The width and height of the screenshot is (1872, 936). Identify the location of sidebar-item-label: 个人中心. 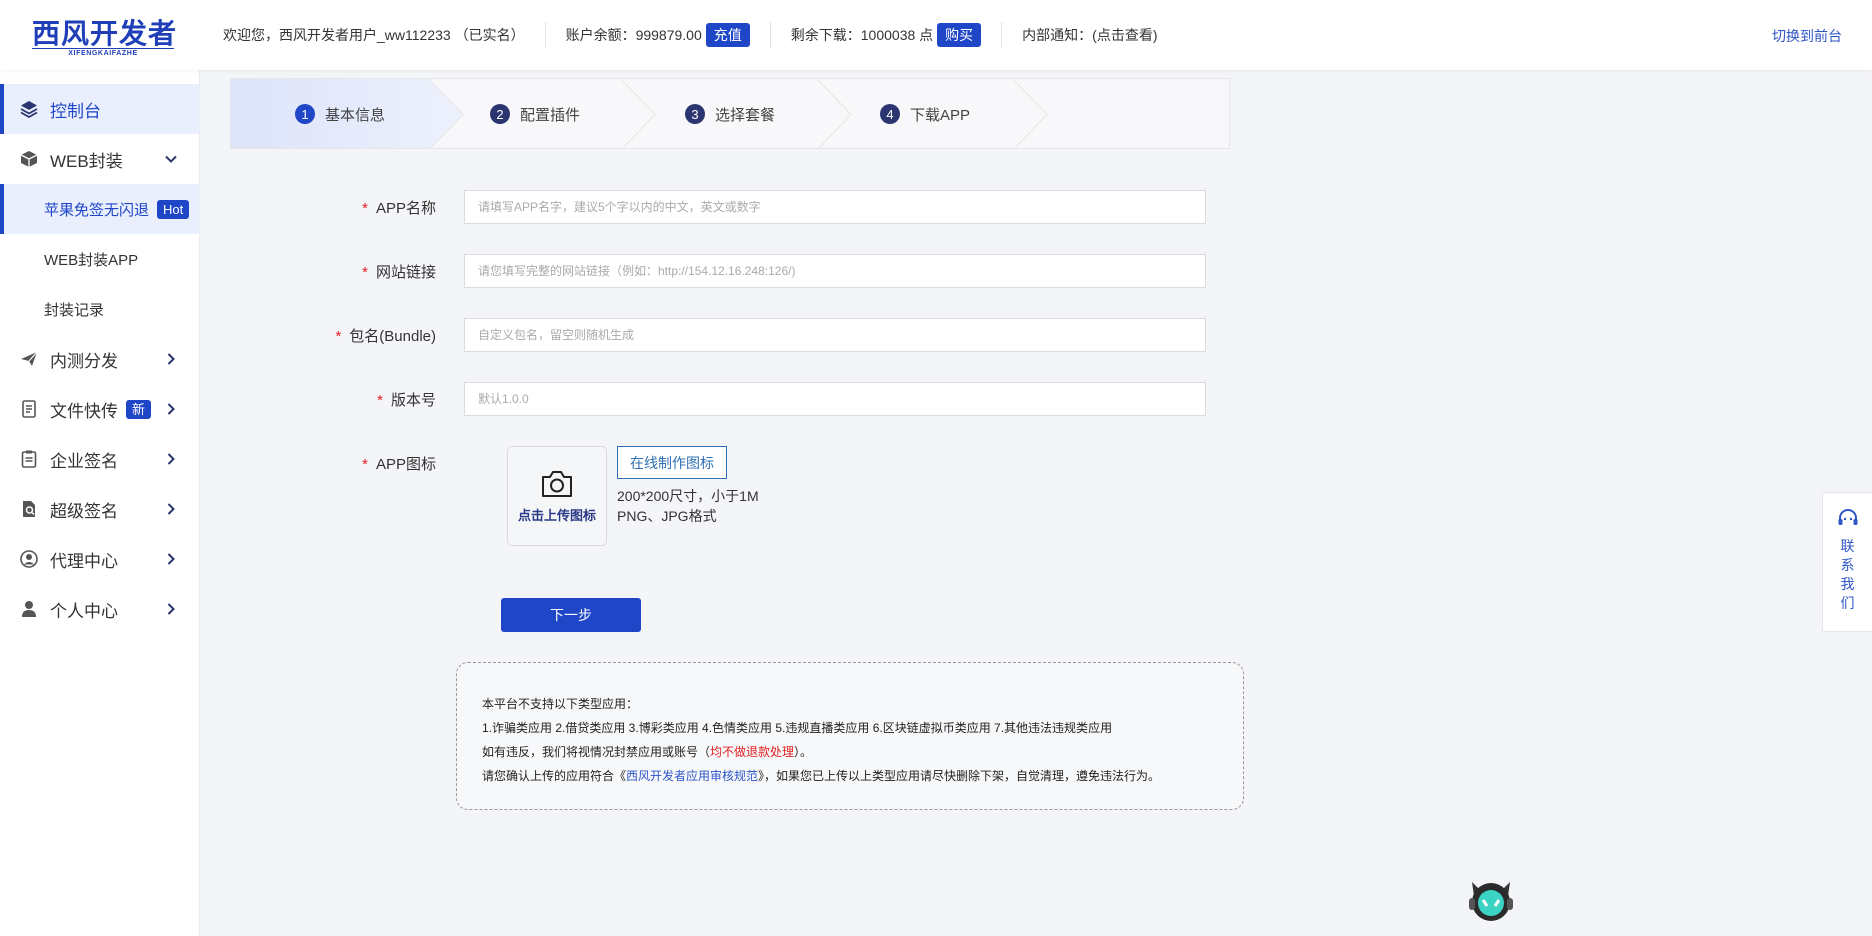
(84, 611).